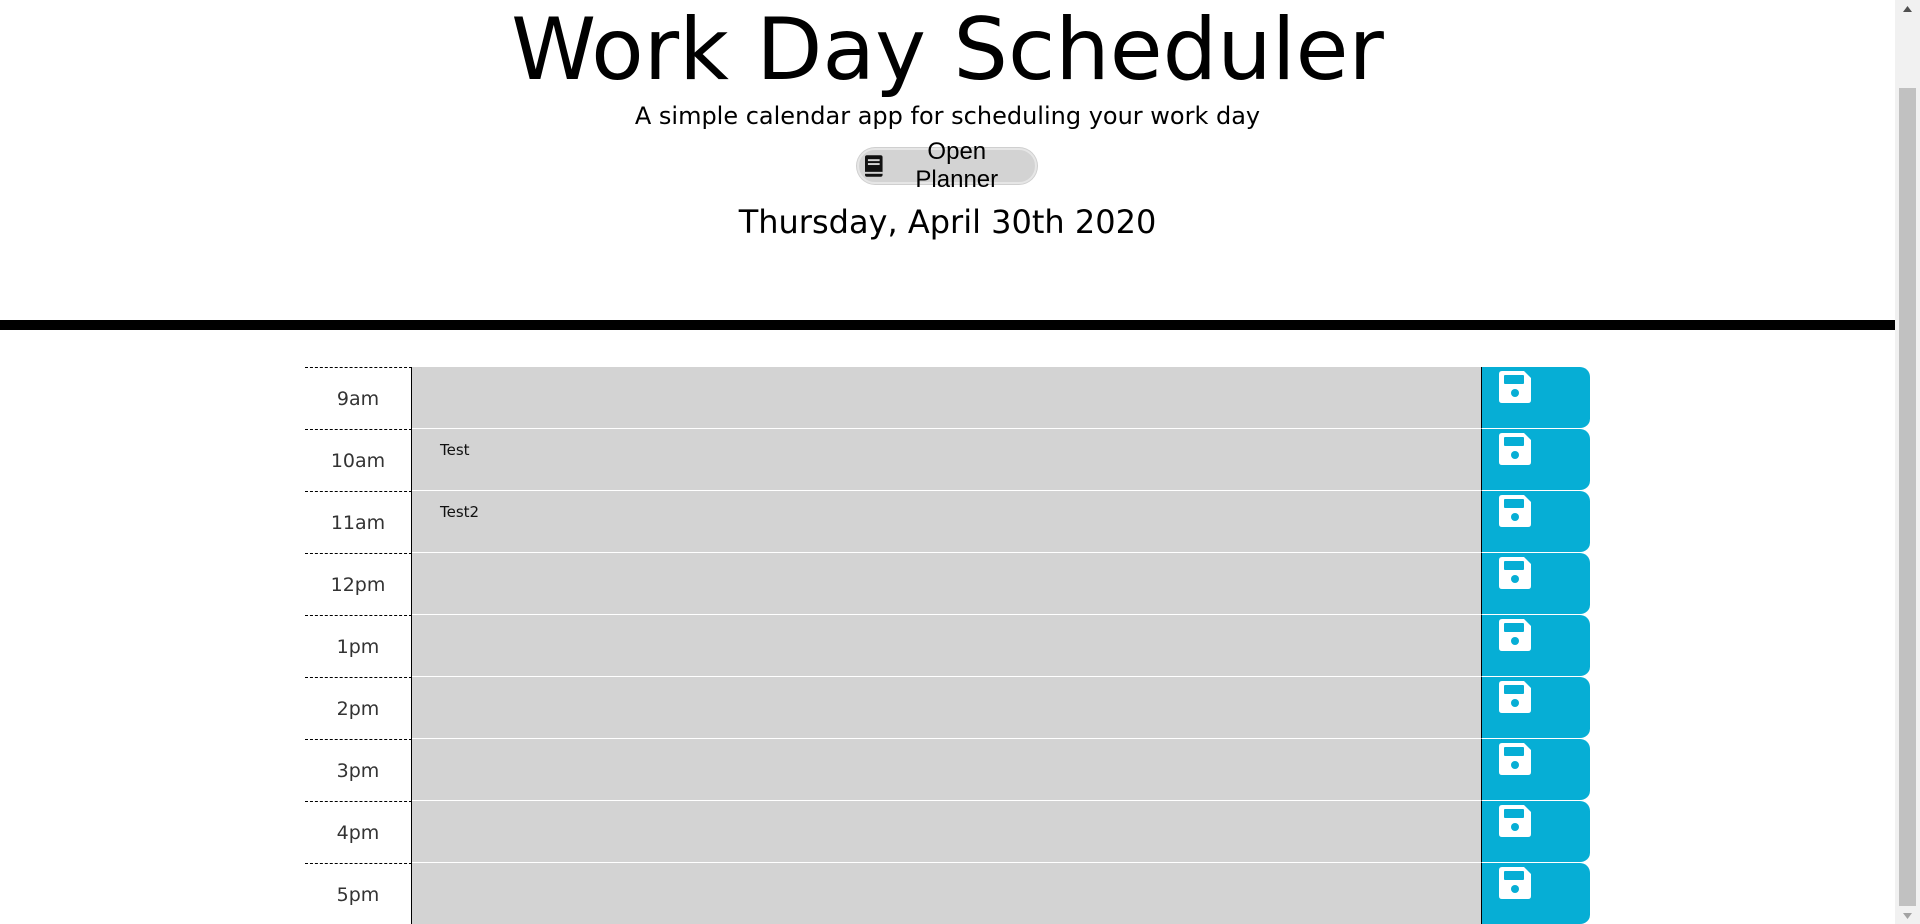 The height and width of the screenshot is (924, 1920). I want to click on event-description-textarea: Test, so click(947, 460).